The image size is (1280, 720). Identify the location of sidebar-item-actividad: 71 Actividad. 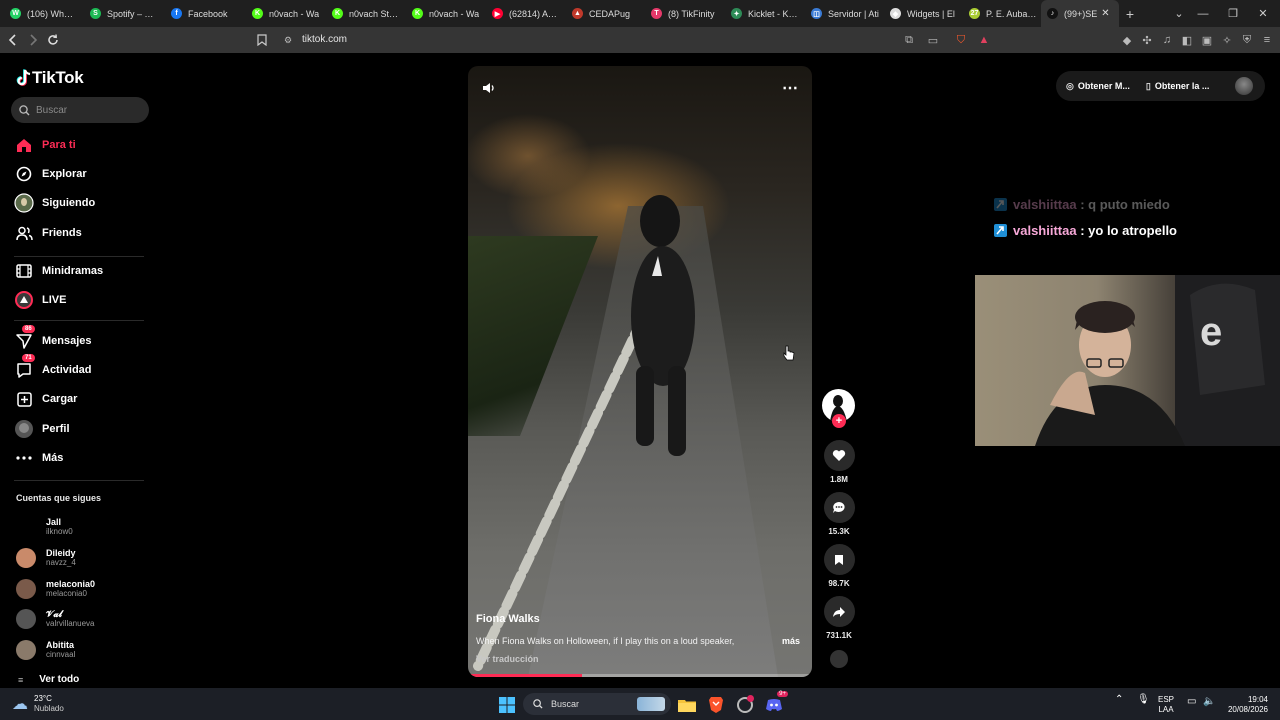
(53, 367).